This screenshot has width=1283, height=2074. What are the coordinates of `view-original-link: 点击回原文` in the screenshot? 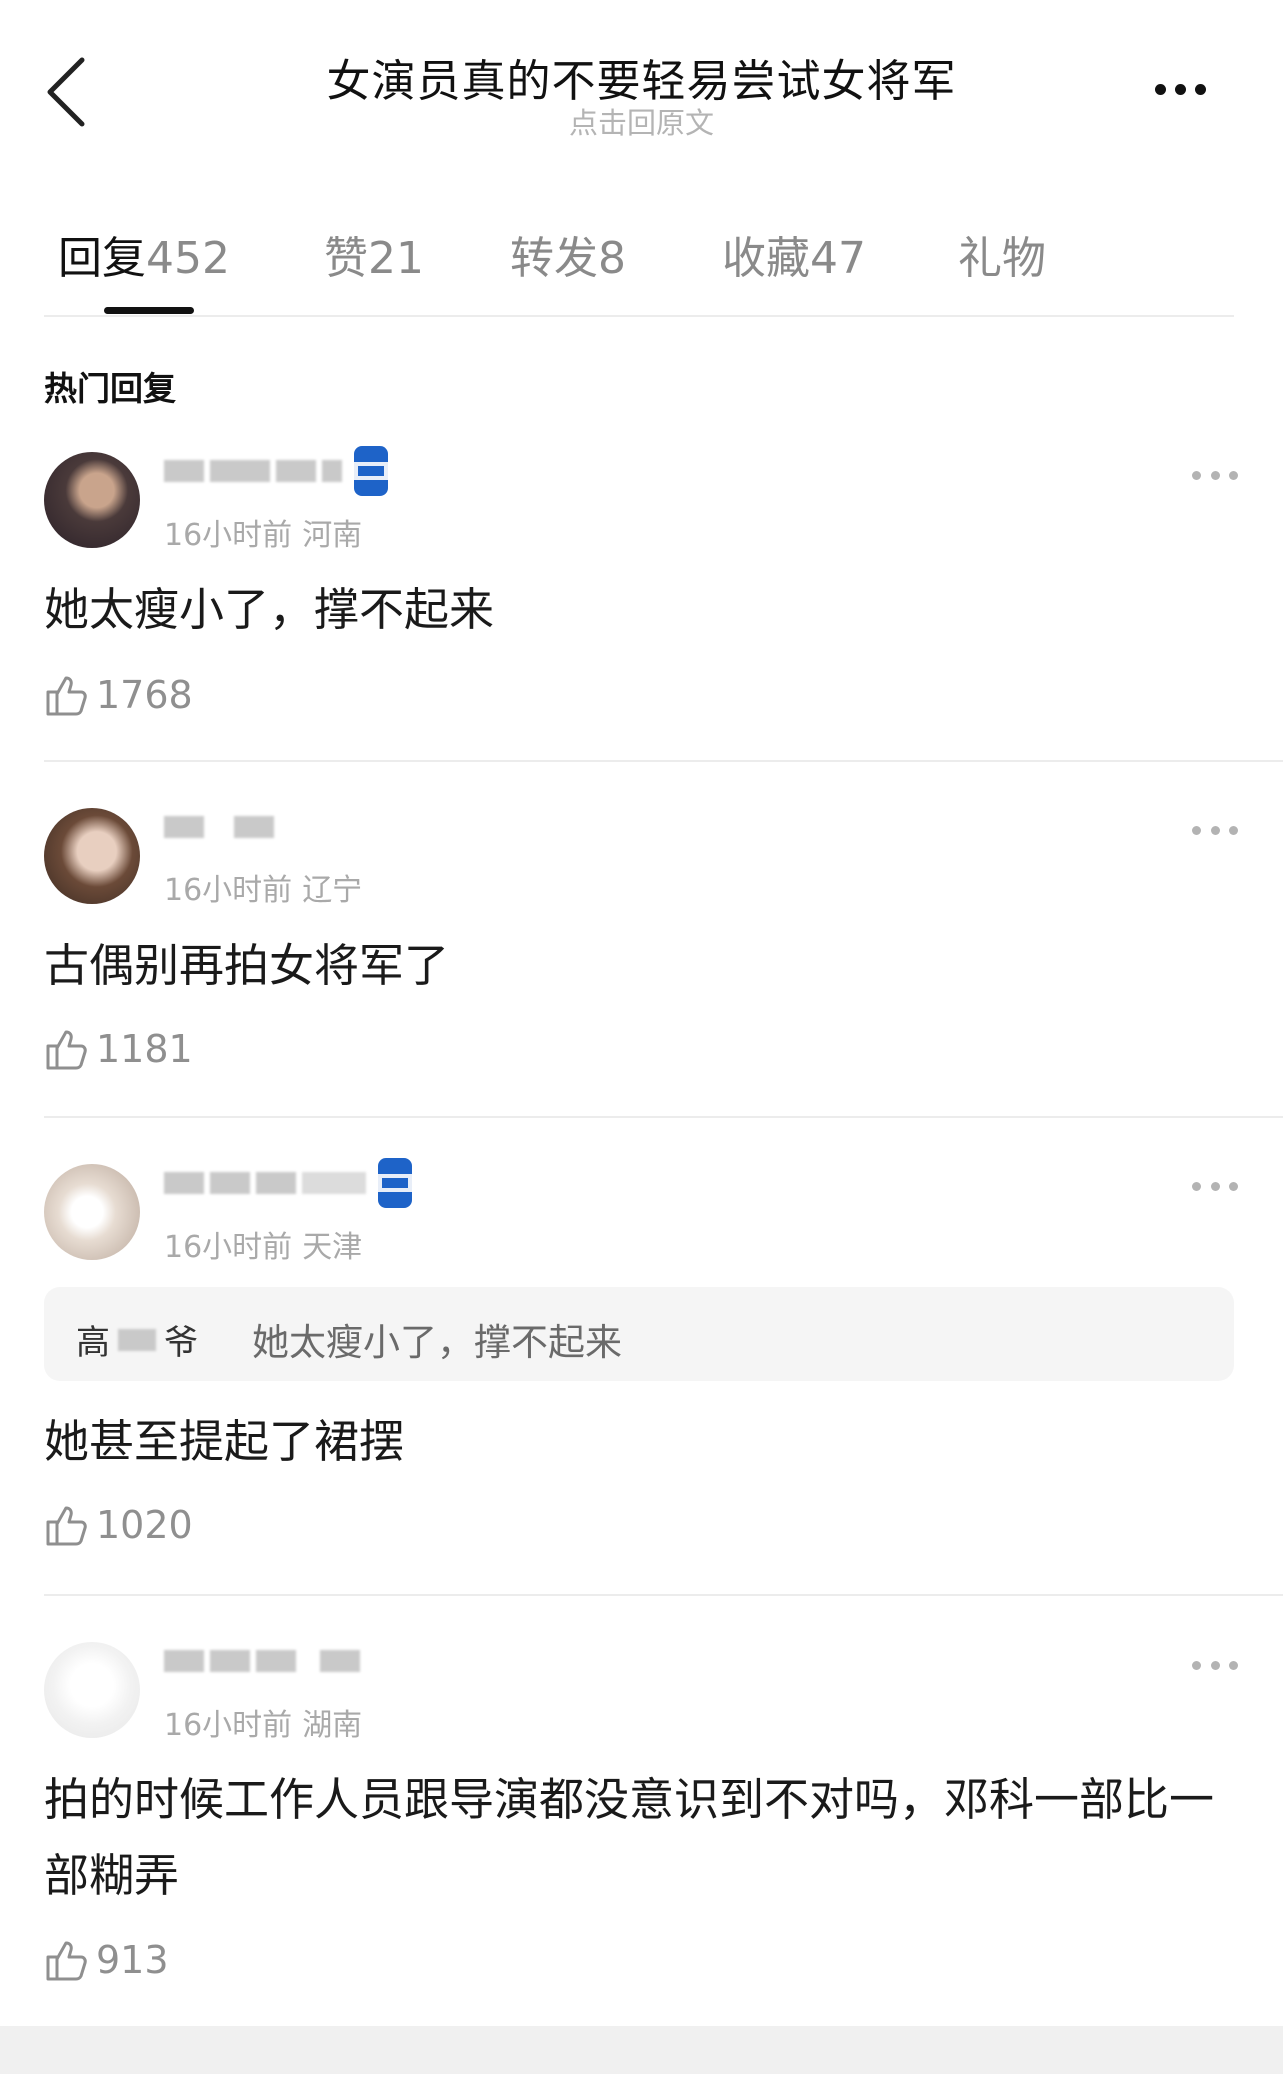 It's located at (641, 121).